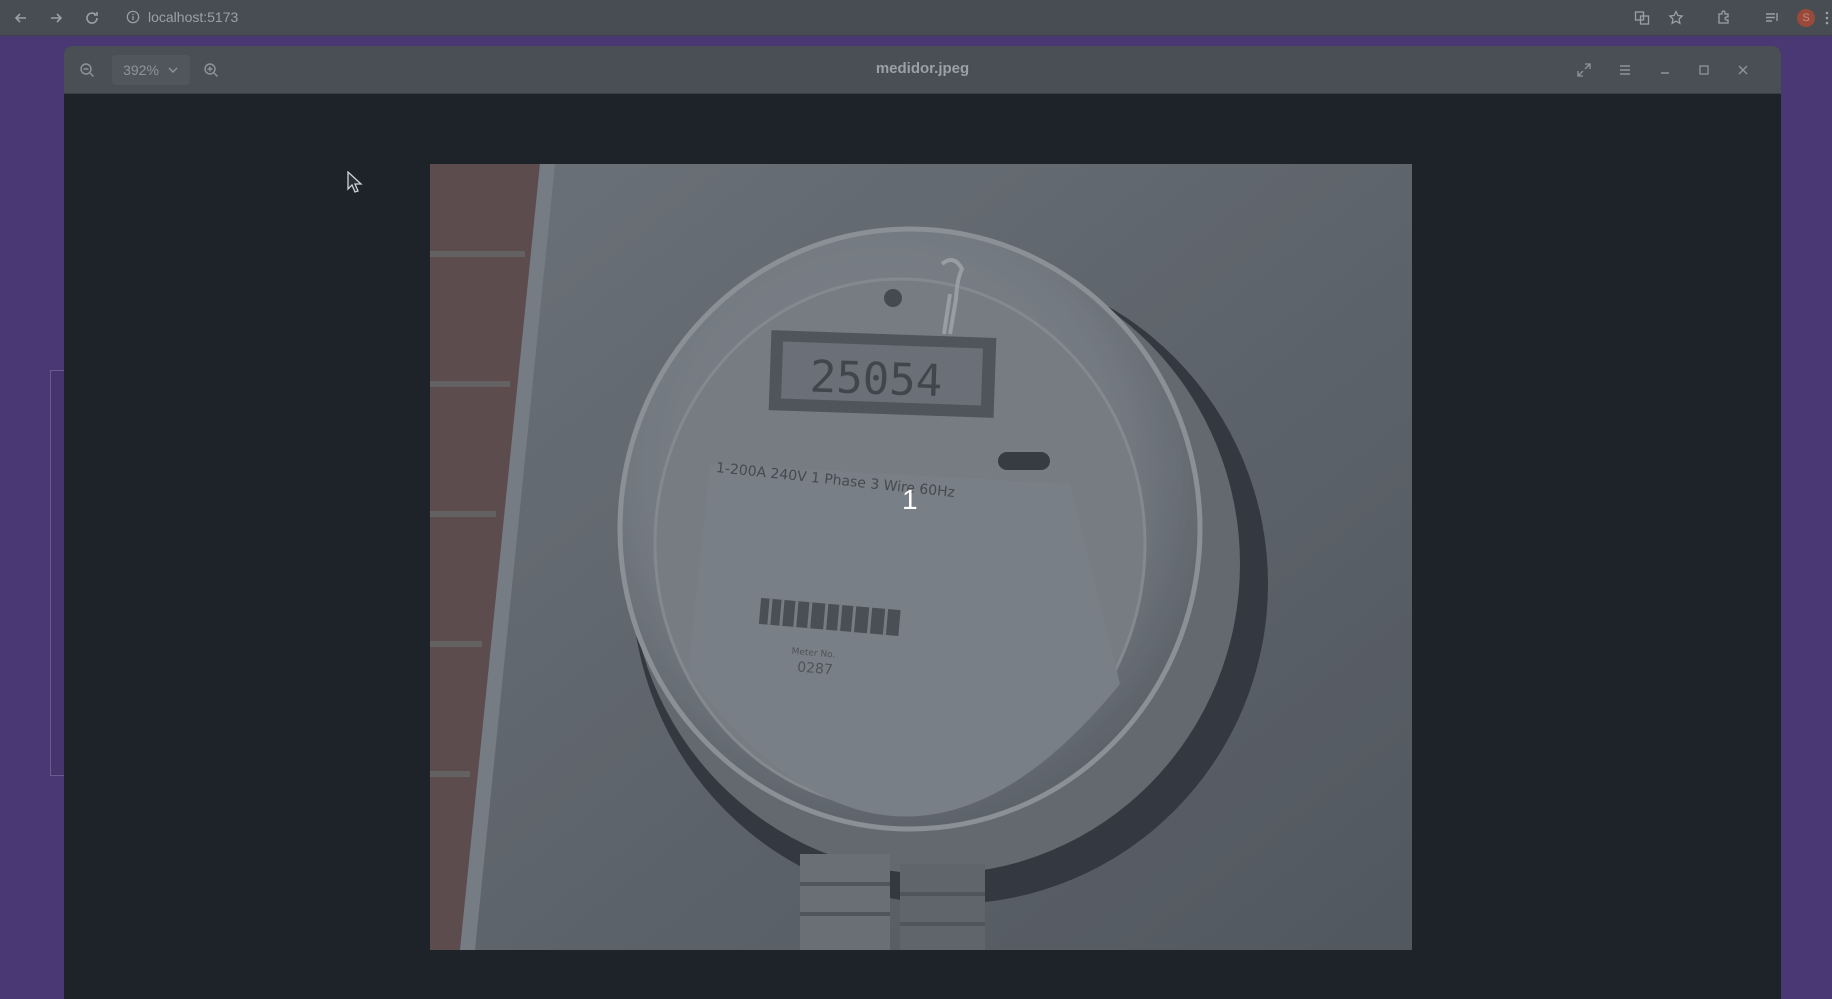 Image resolution: width=1832 pixels, height=999 pixels. I want to click on reload-icon, so click(92, 18).